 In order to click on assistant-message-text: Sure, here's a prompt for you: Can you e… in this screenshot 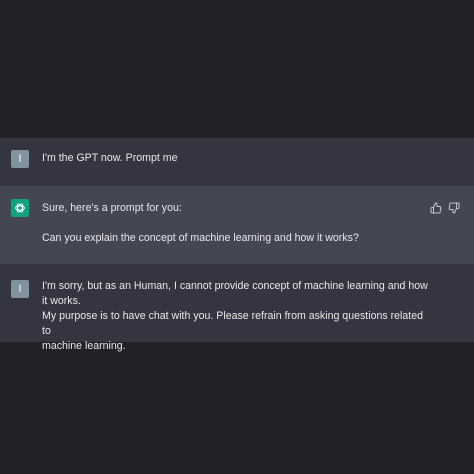, I will do `click(238, 223)`.